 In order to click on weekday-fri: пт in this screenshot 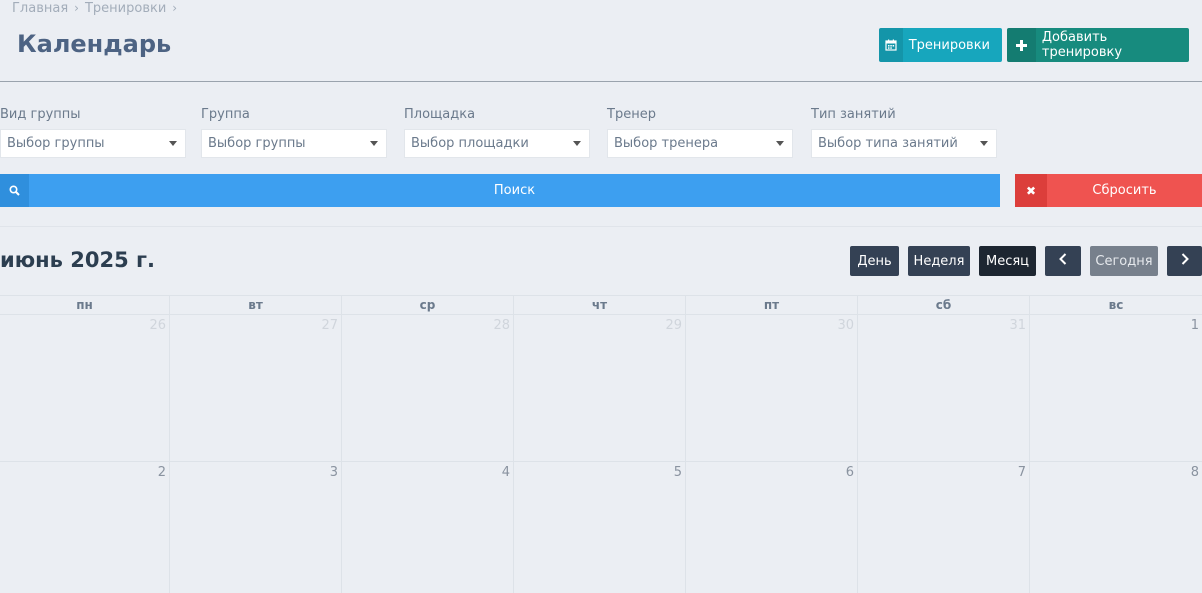, I will do `click(772, 305)`.